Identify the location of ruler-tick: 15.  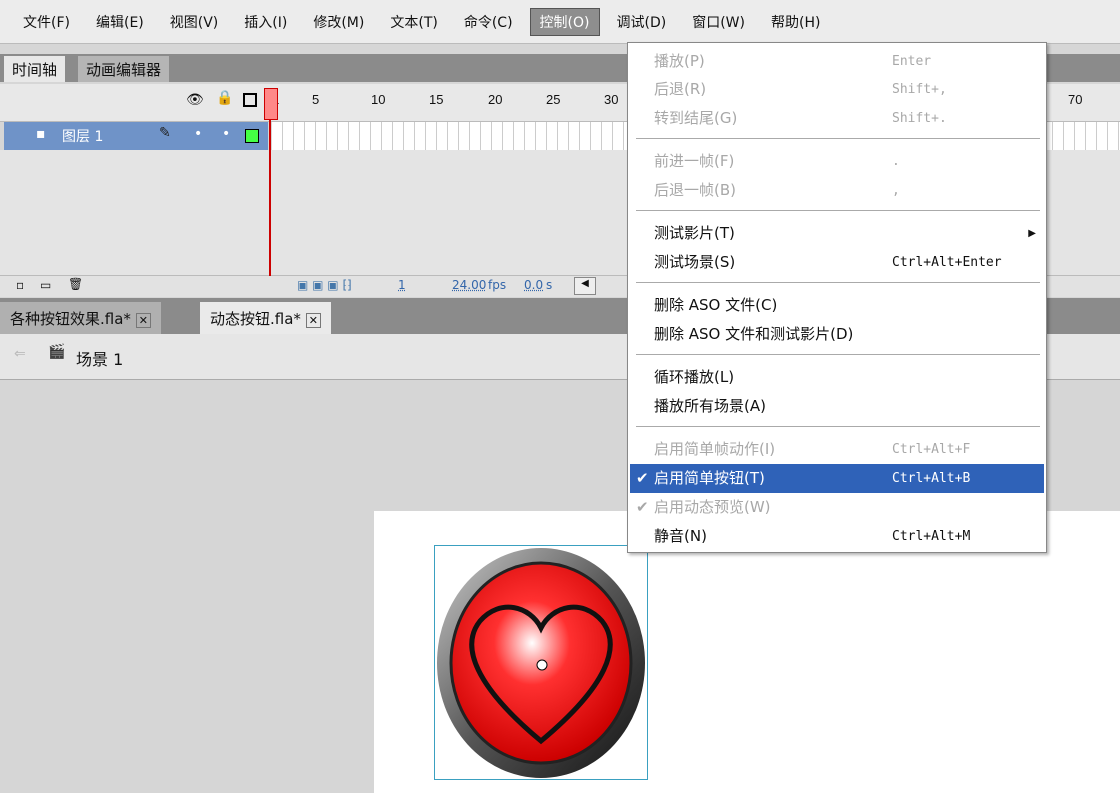
(436, 99).